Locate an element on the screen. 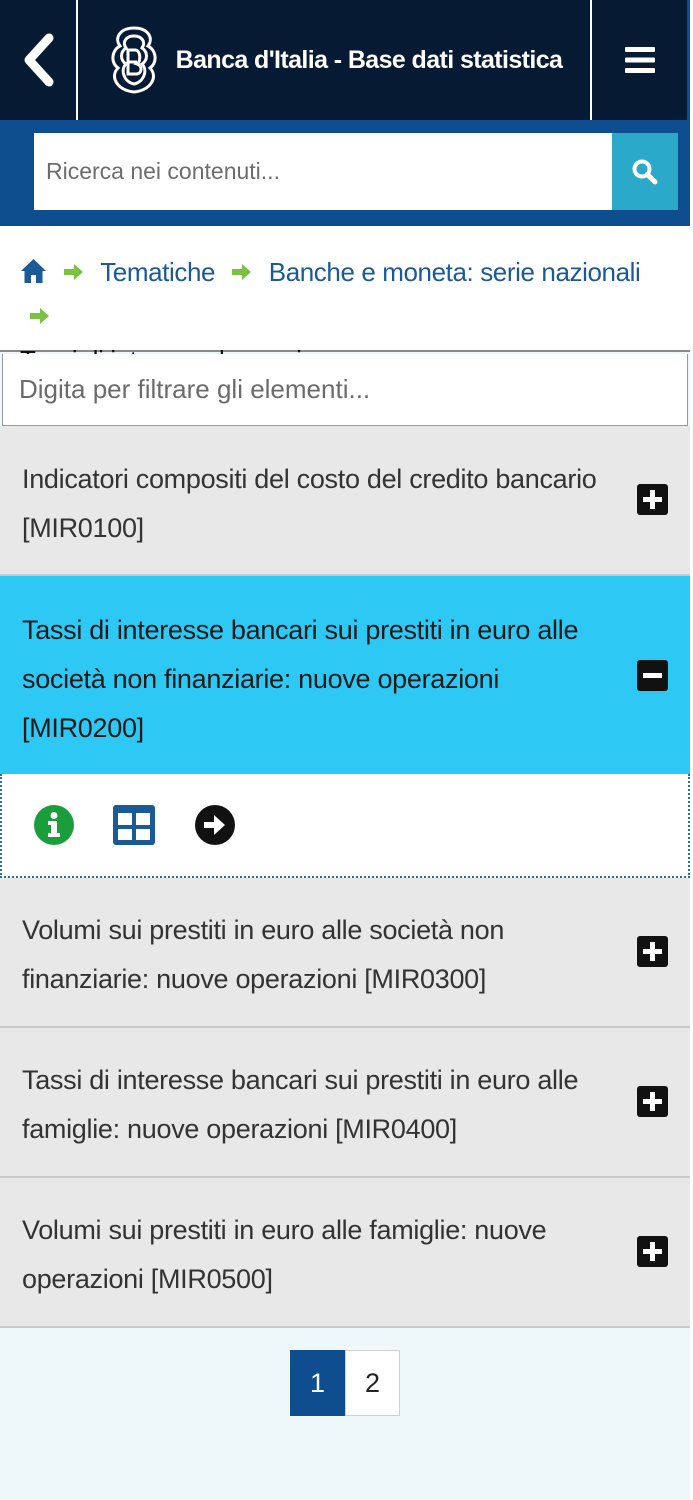  search-button is located at coordinates (645, 171).